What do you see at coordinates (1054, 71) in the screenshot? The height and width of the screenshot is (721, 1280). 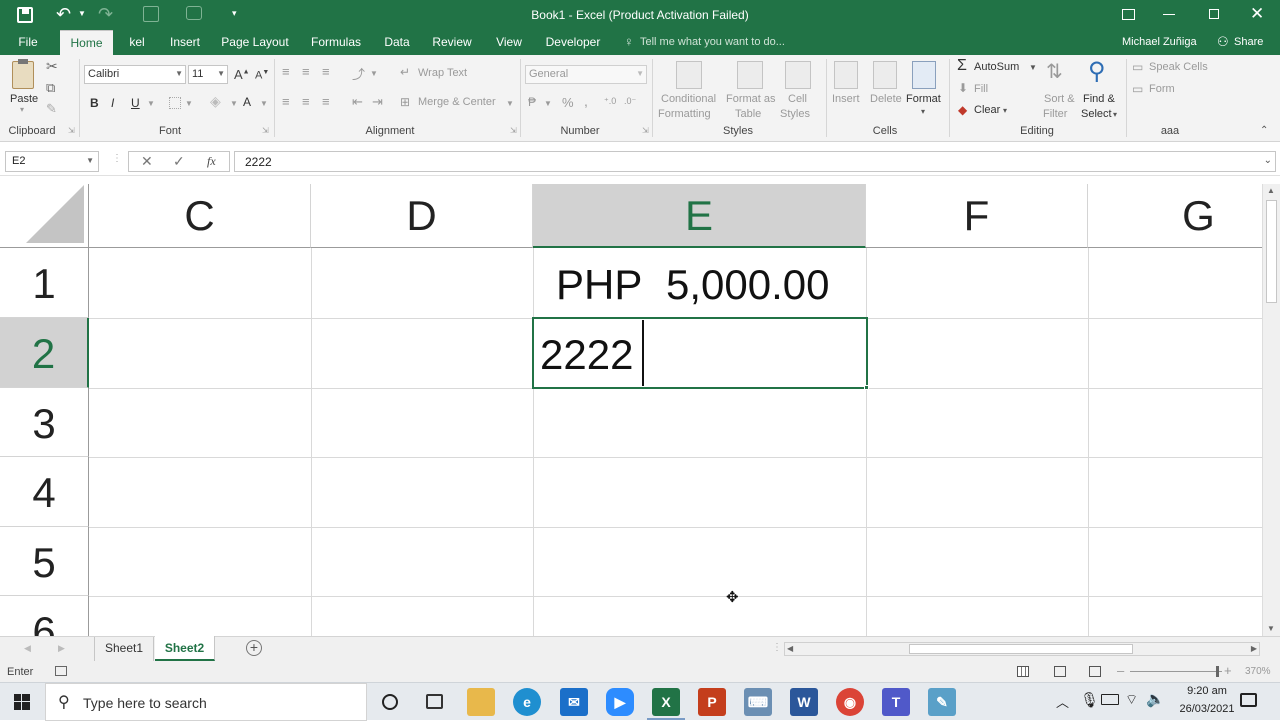 I see `sort-filter-icon: ⇅` at bounding box center [1054, 71].